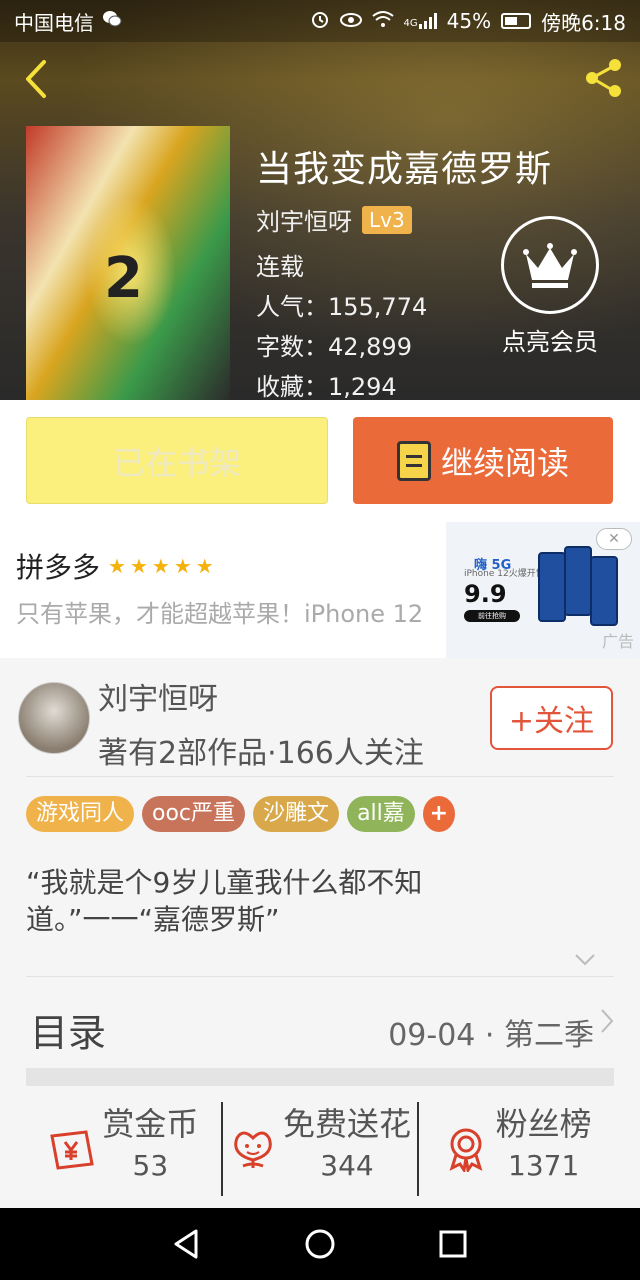 Image resolution: width=640 pixels, height=1280 pixels. Describe the element at coordinates (296, 814) in the screenshot. I see `tag-chip: 沙雕文` at that location.